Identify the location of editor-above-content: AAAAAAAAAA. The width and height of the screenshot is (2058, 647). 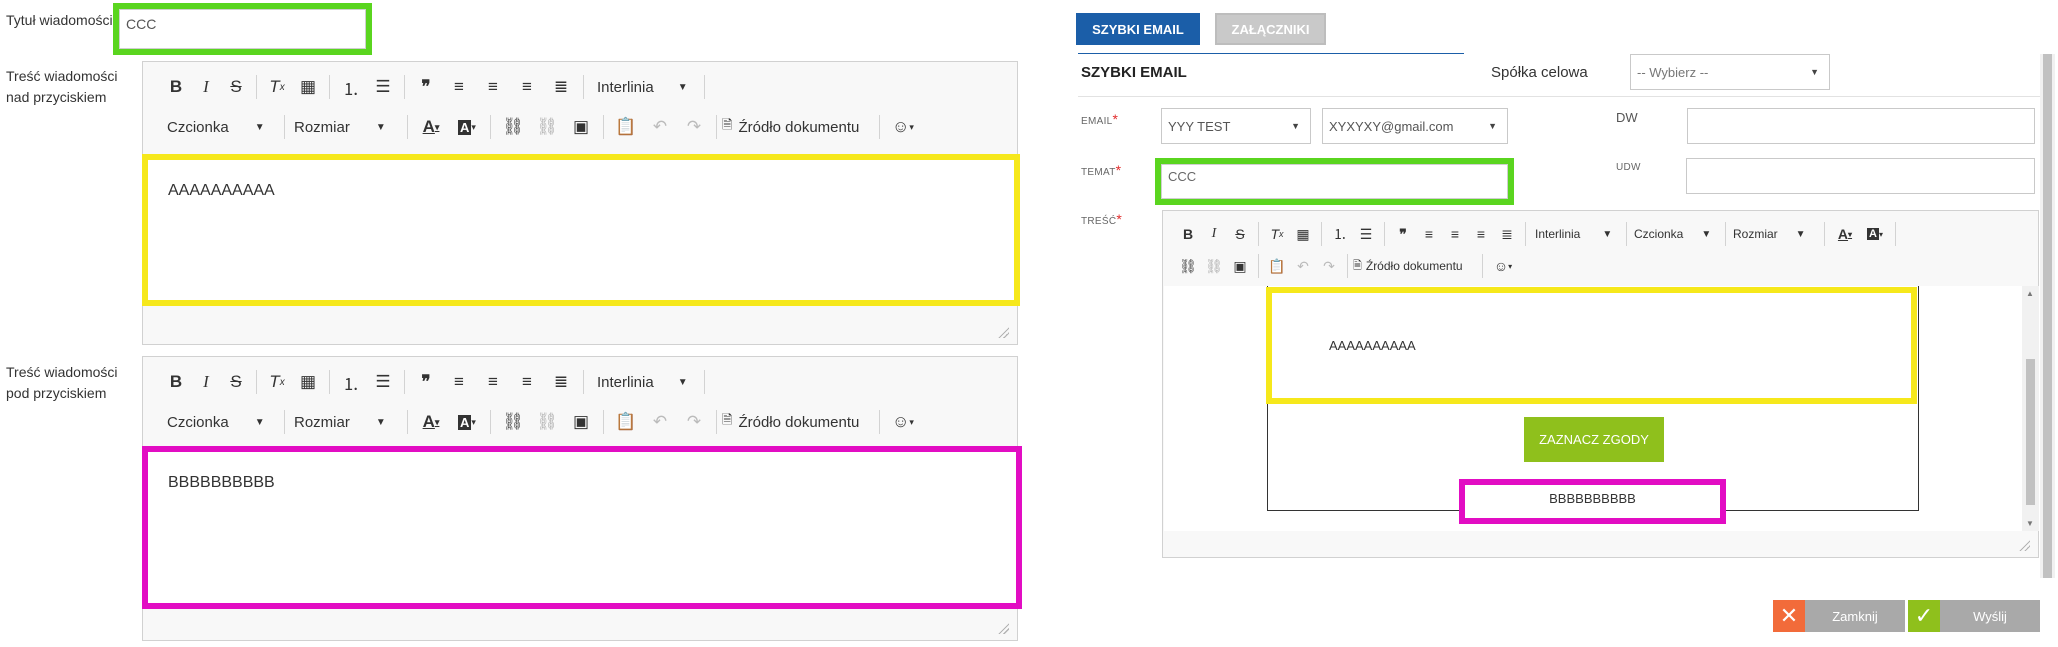
(581, 230).